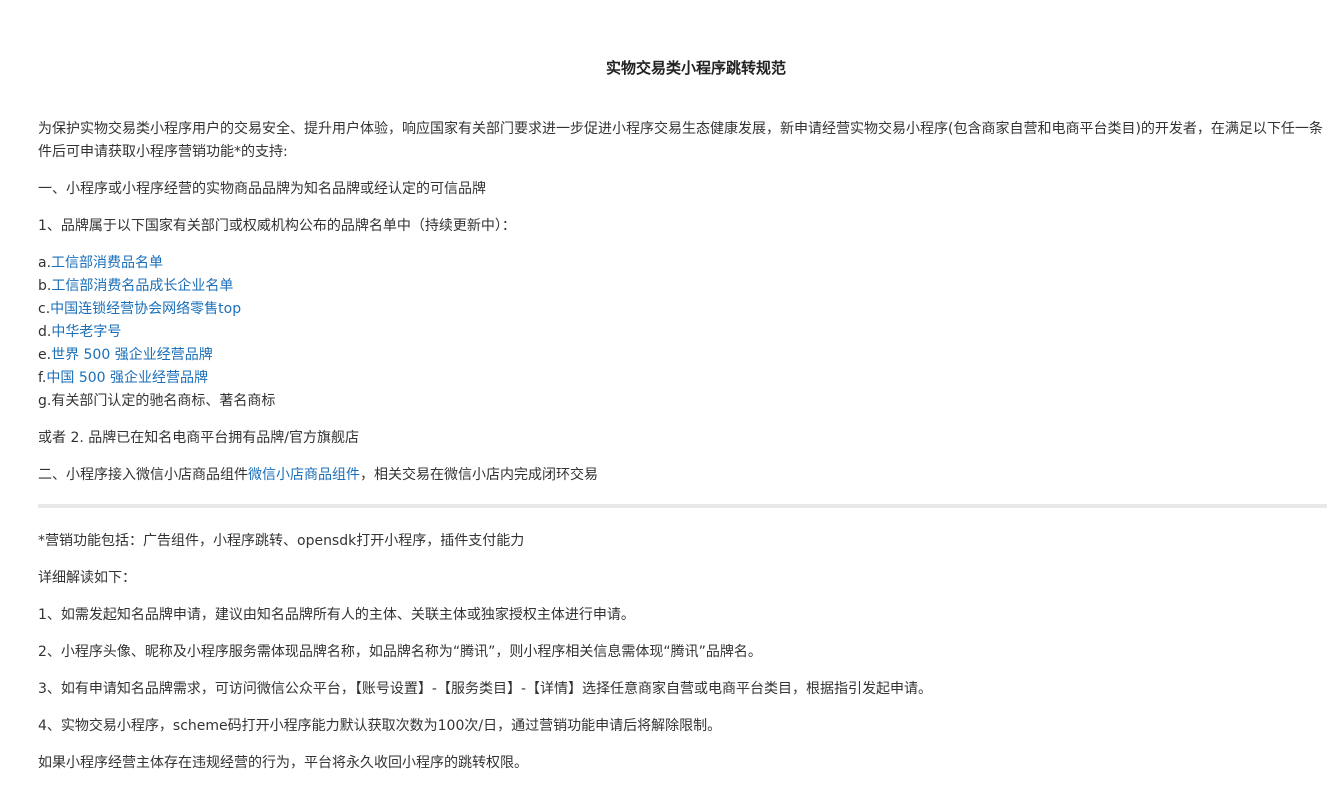 The width and height of the screenshot is (1329, 809). I want to click on list-item: e.世界 500 强企业经营品牌, so click(682, 355).